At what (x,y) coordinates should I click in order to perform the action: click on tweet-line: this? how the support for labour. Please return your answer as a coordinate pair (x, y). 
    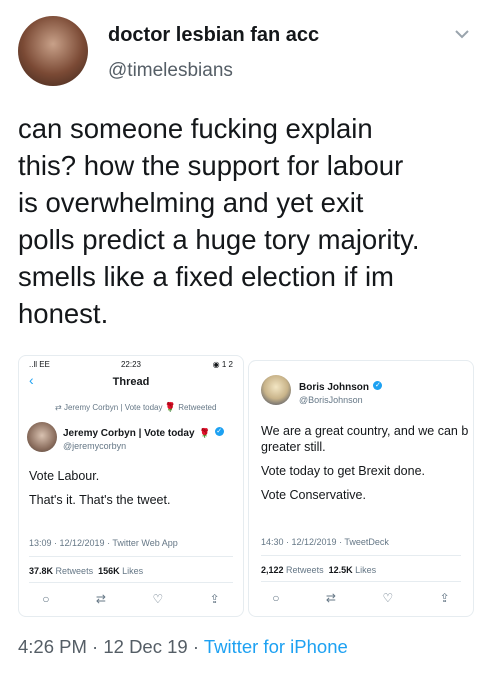
    Looking at the image, I should click on (211, 165).